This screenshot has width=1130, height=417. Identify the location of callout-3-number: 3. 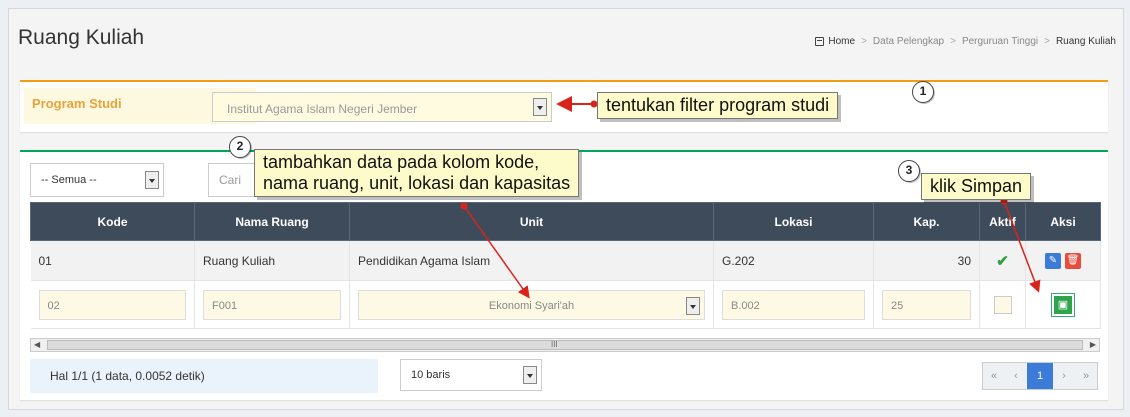
(909, 171).